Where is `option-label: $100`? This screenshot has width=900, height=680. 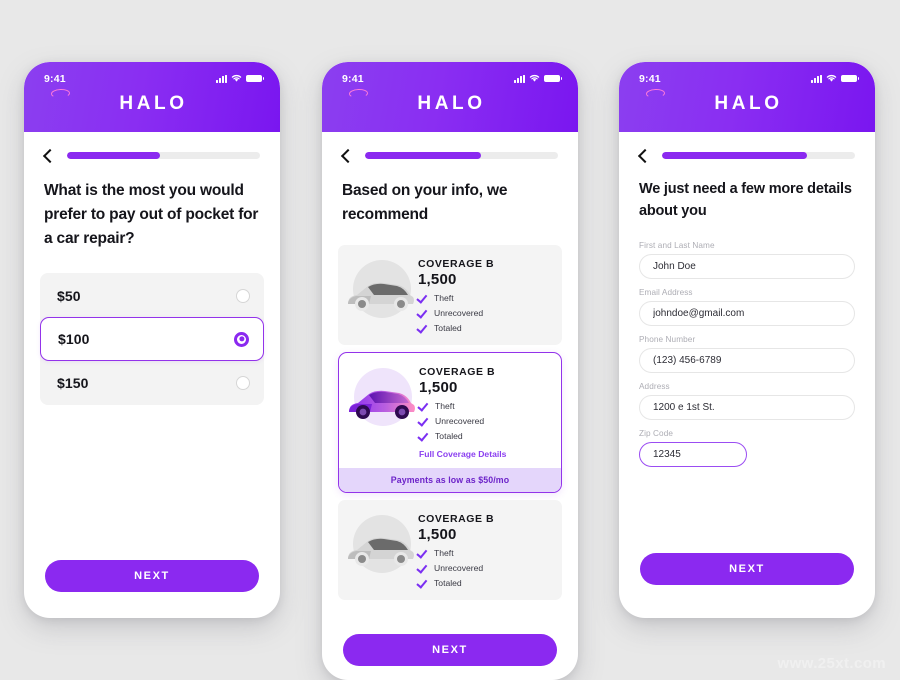 option-label: $100 is located at coordinates (74, 339).